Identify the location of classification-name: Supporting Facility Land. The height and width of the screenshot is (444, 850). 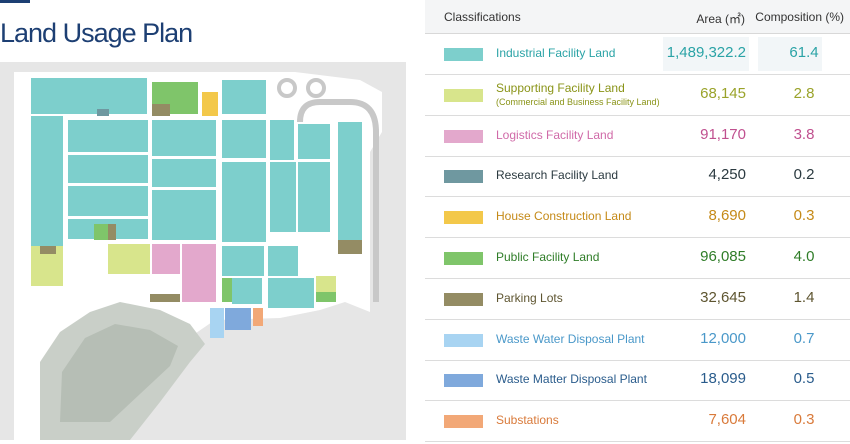
(560, 87).